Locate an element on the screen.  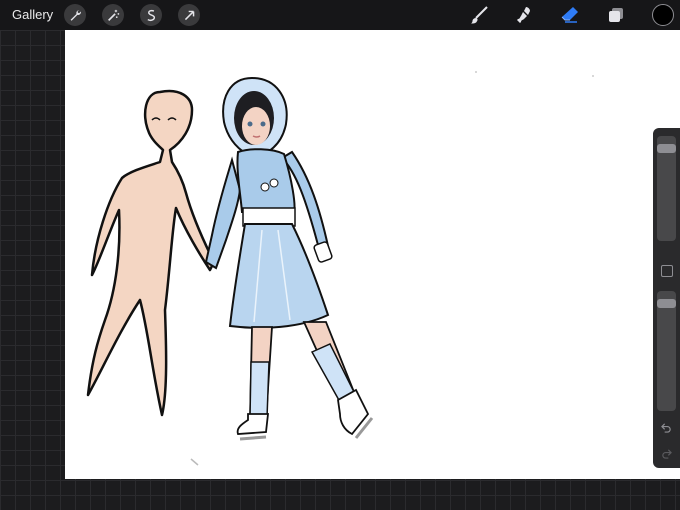
brush-icon is located at coordinates (479, 15).